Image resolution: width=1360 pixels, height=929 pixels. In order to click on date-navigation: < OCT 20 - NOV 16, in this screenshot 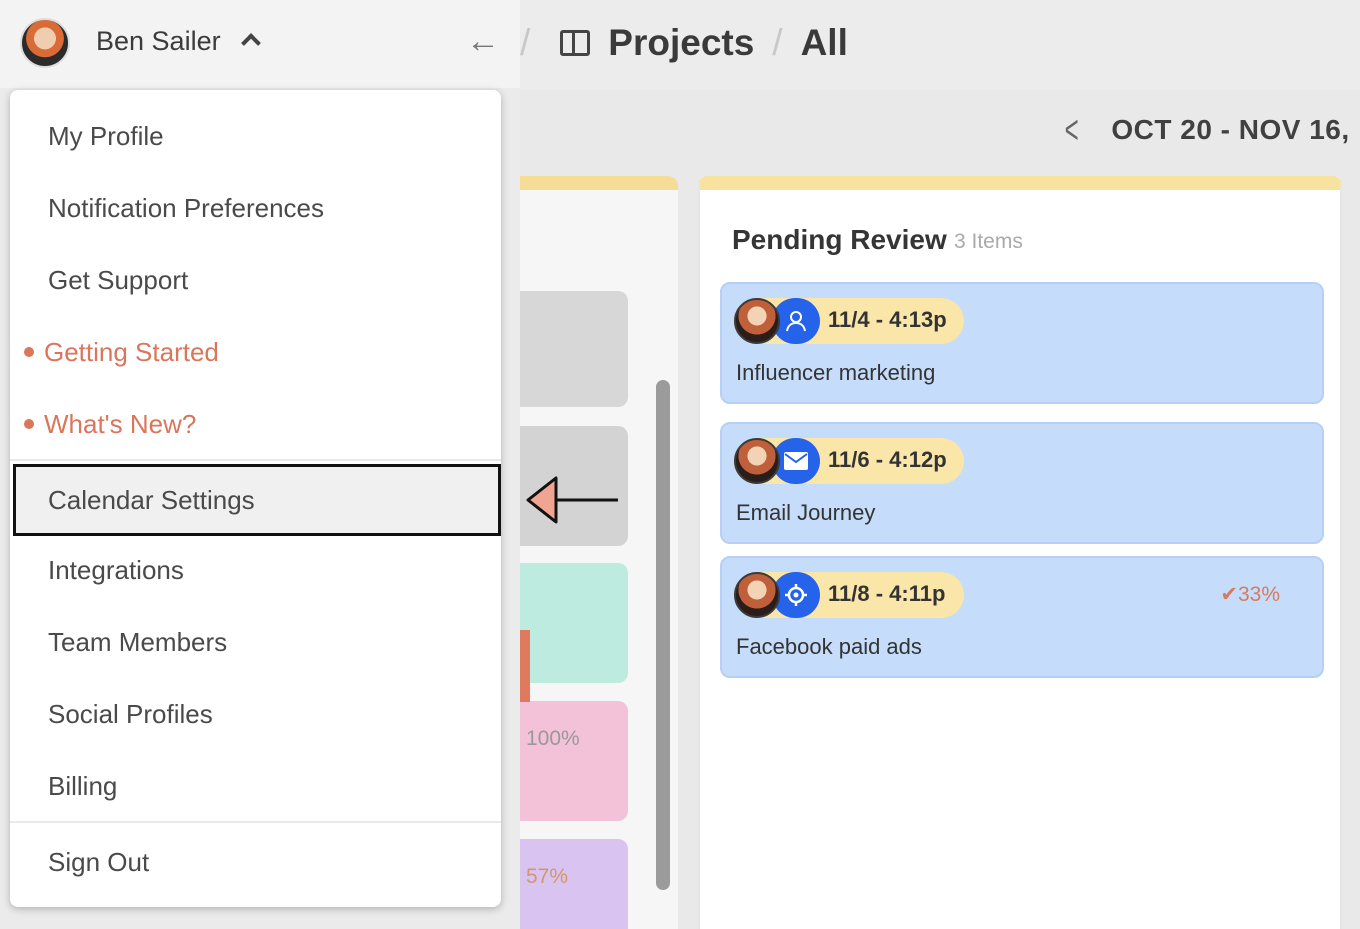, I will do `click(1205, 130)`.